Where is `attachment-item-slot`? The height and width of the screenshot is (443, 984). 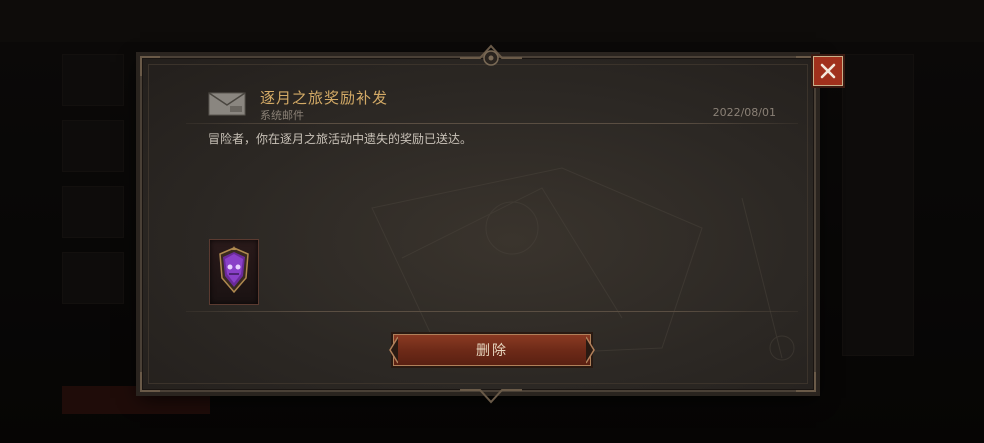
attachment-item-slot is located at coordinates (234, 272).